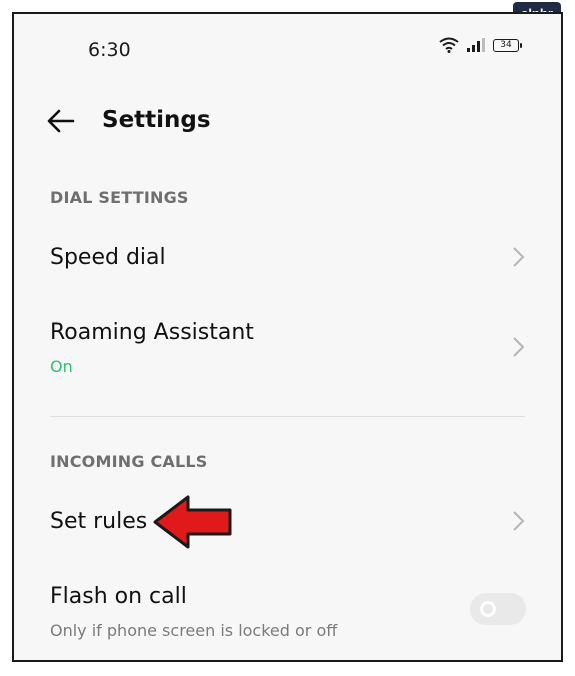  What do you see at coordinates (498, 609) in the screenshot?
I see `flash-on-call-toggle` at bounding box center [498, 609].